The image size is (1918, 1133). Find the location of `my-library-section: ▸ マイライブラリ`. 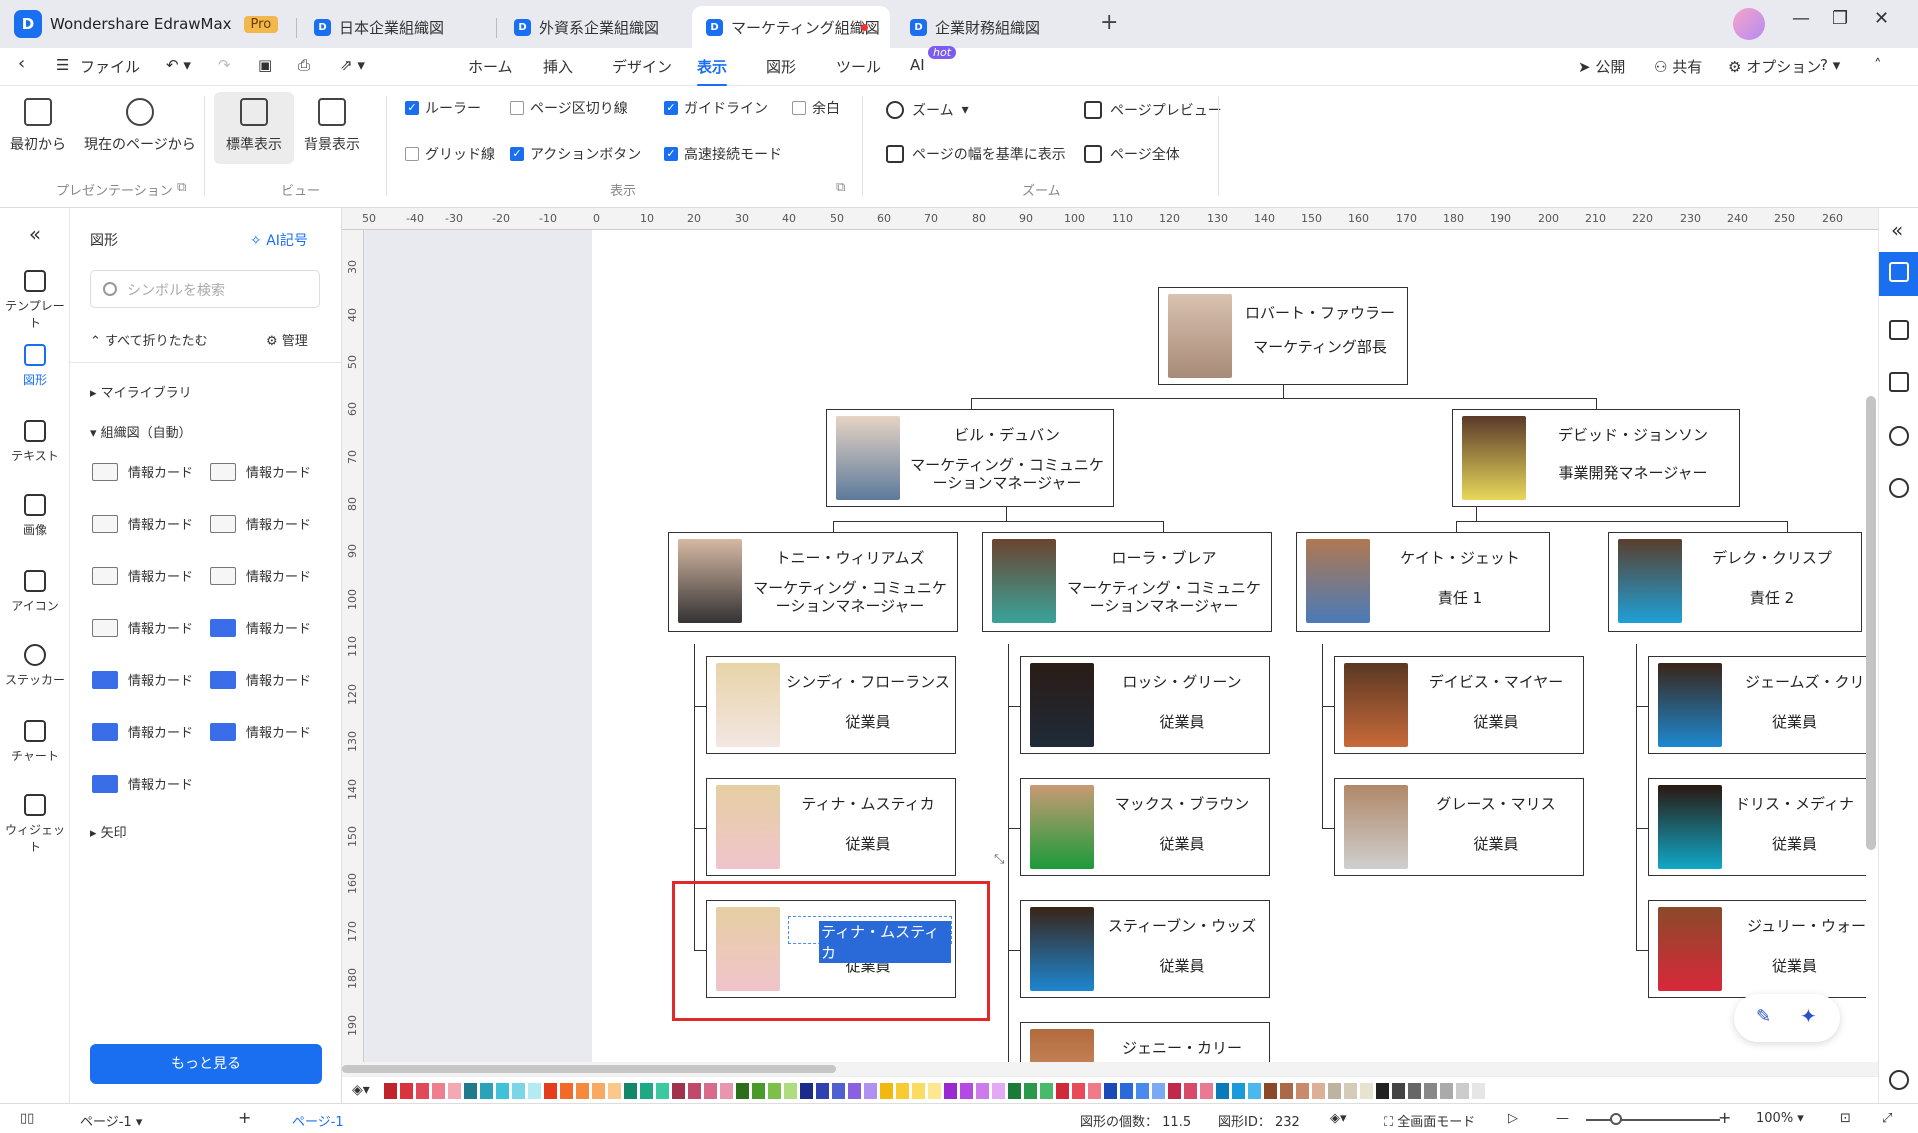

my-library-section: ▸ マイライブラリ is located at coordinates (141, 391).